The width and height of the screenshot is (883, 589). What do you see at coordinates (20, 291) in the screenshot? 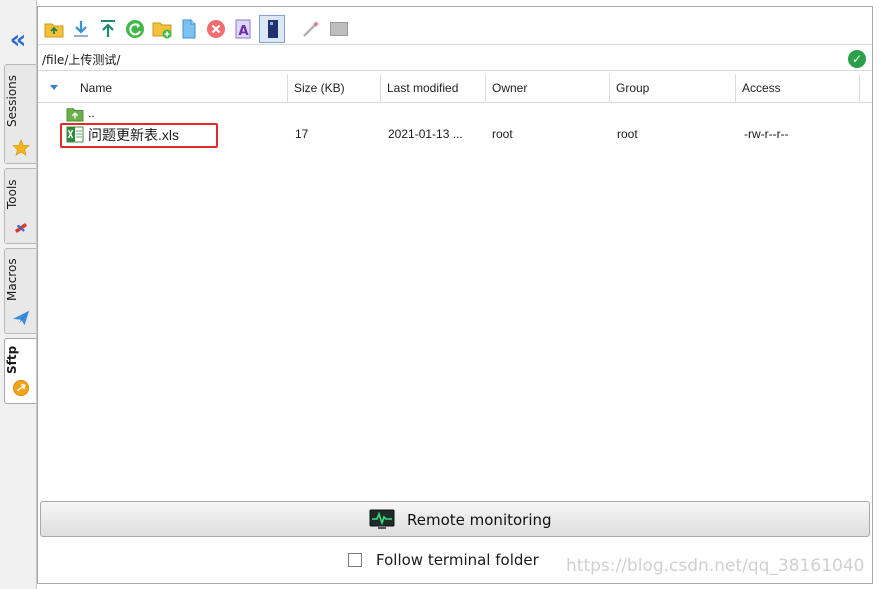
I see `tab-macros: Macros` at bounding box center [20, 291].